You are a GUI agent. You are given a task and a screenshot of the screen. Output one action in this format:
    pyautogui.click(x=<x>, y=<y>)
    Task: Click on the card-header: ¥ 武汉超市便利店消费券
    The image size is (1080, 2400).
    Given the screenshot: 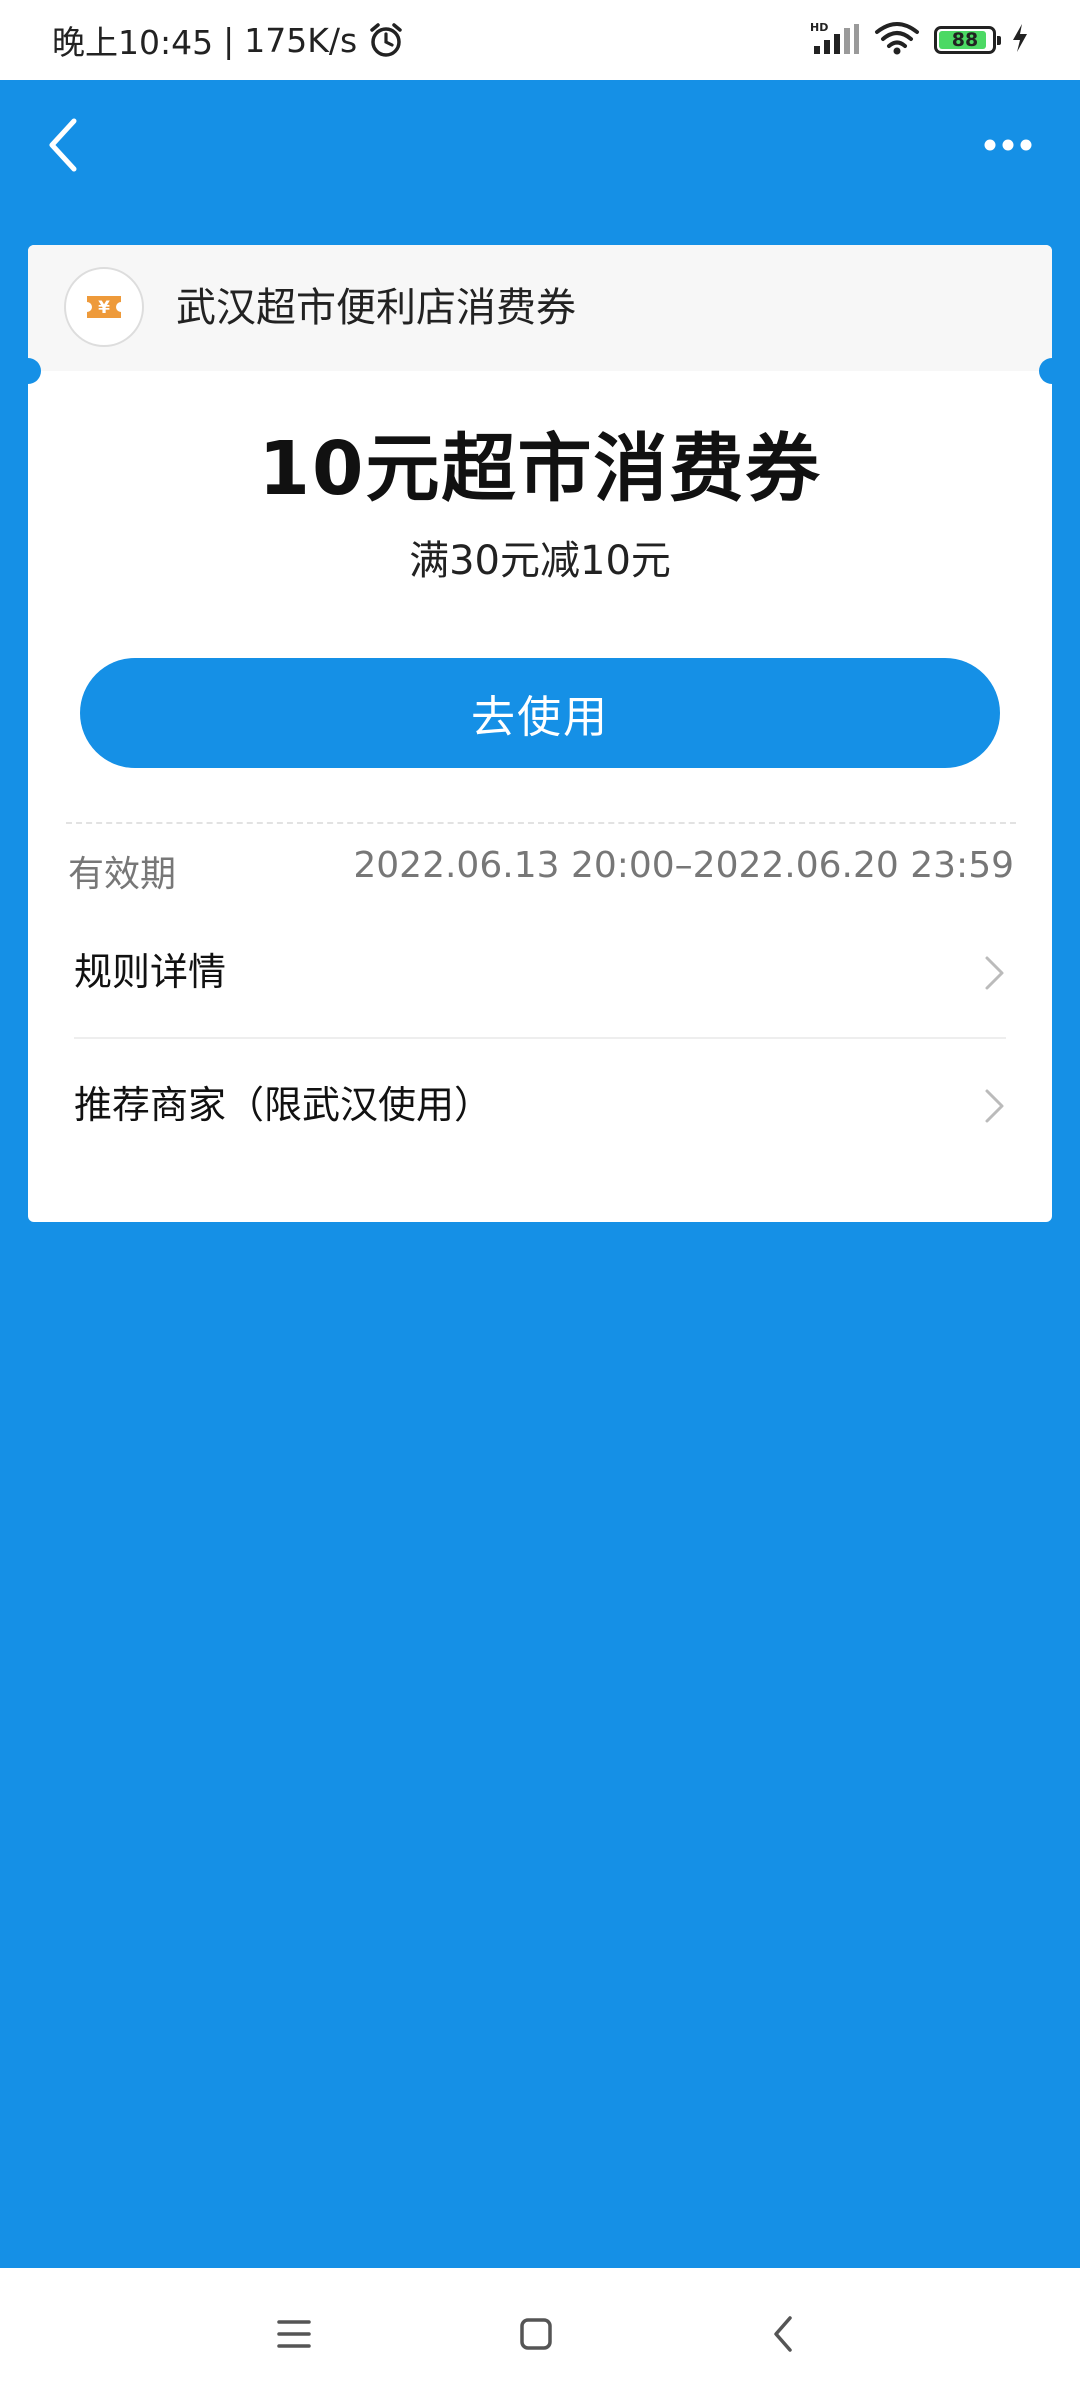 What is the action you would take?
    pyautogui.click(x=540, y=308)
    